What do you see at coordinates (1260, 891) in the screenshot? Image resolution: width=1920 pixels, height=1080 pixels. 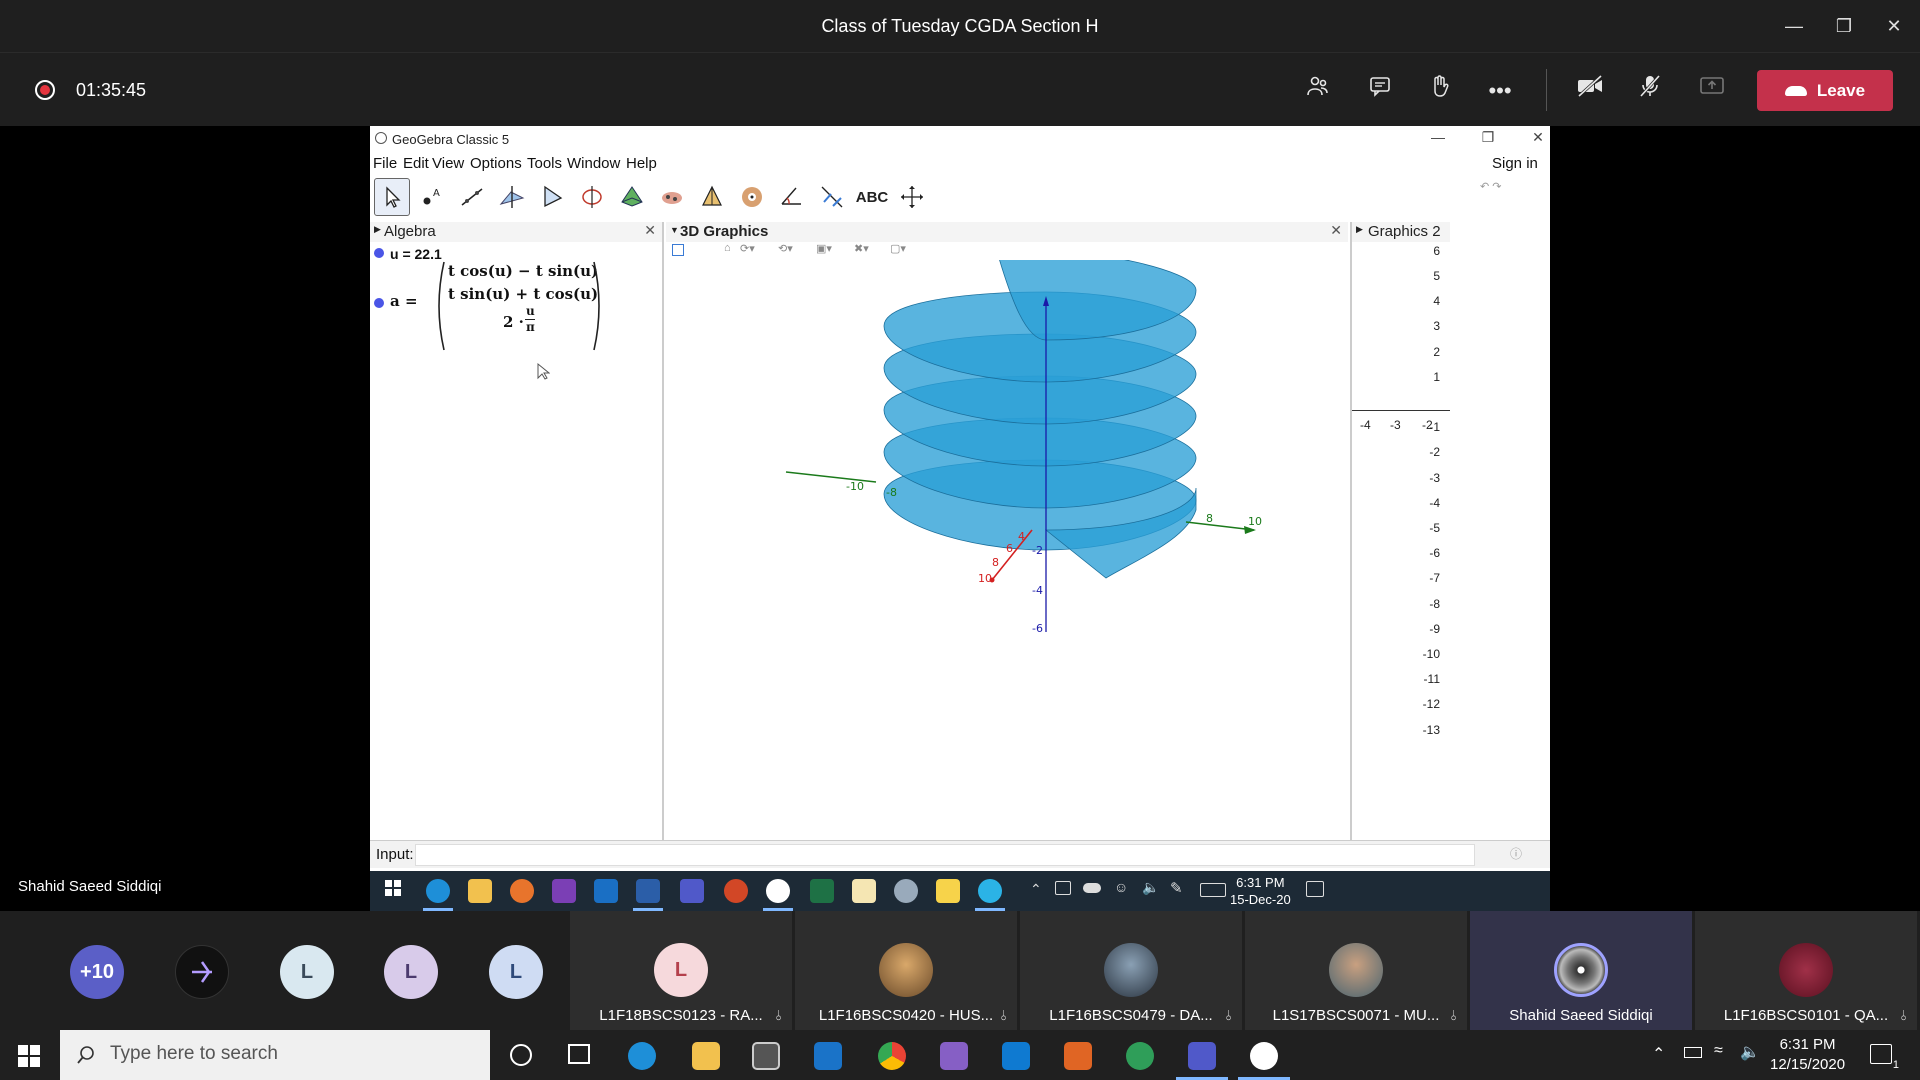 I see `remote-clock: 6:31 PM 15-Dec-20` at bounding box center [1260, 891].